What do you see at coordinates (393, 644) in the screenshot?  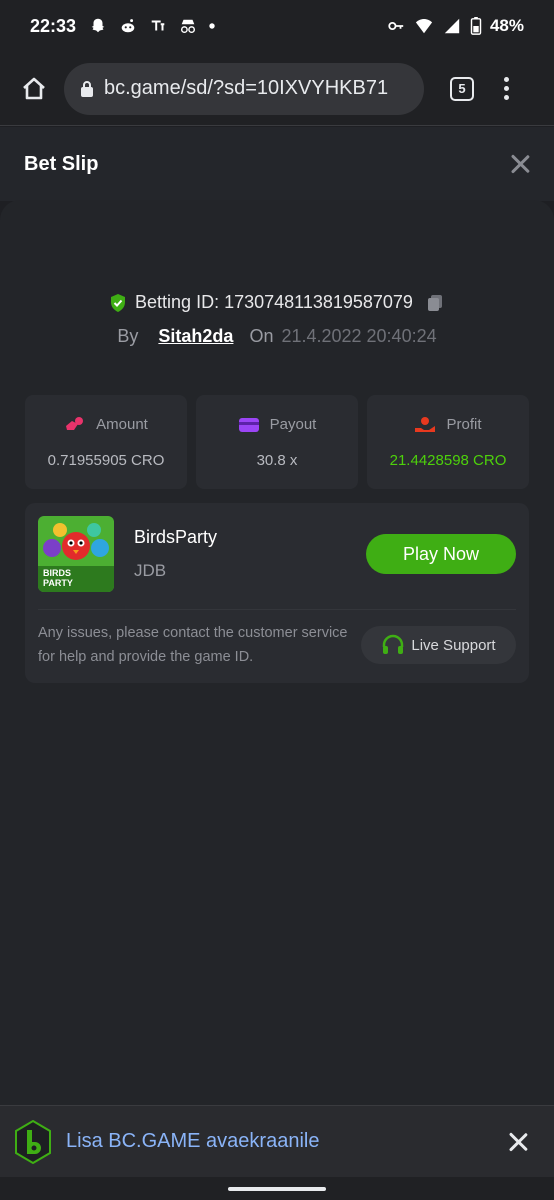 I see `headset-icon` at bounding box center [393, 644].